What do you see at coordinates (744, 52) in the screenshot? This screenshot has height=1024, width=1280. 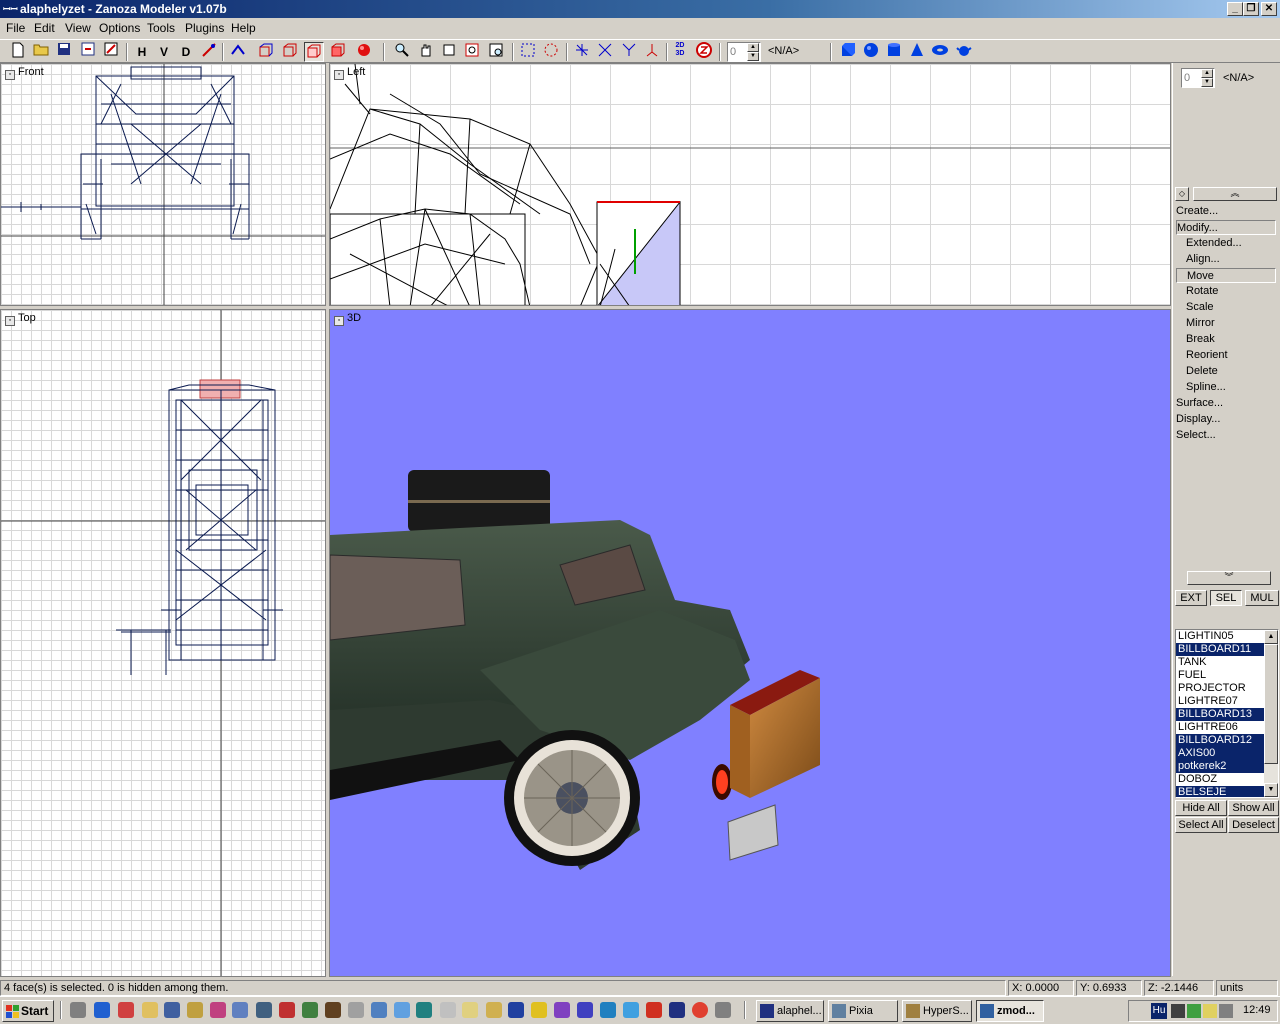 I see `toolbar-spin-input: 0 ▲ ▼` at bounding box center [744, 52].